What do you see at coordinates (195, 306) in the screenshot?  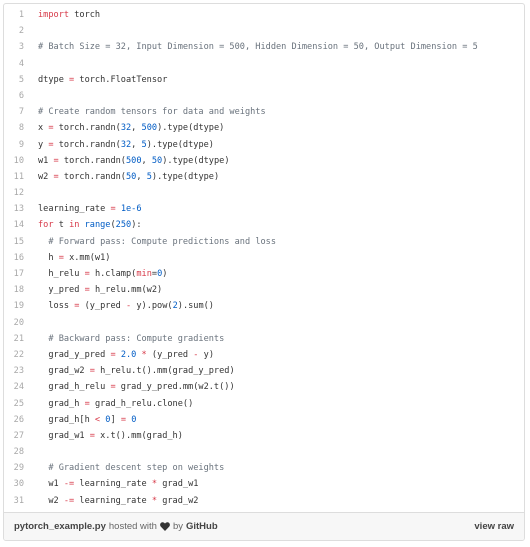 I see `code-token: ).sum()` at bounding box center [195, 306].